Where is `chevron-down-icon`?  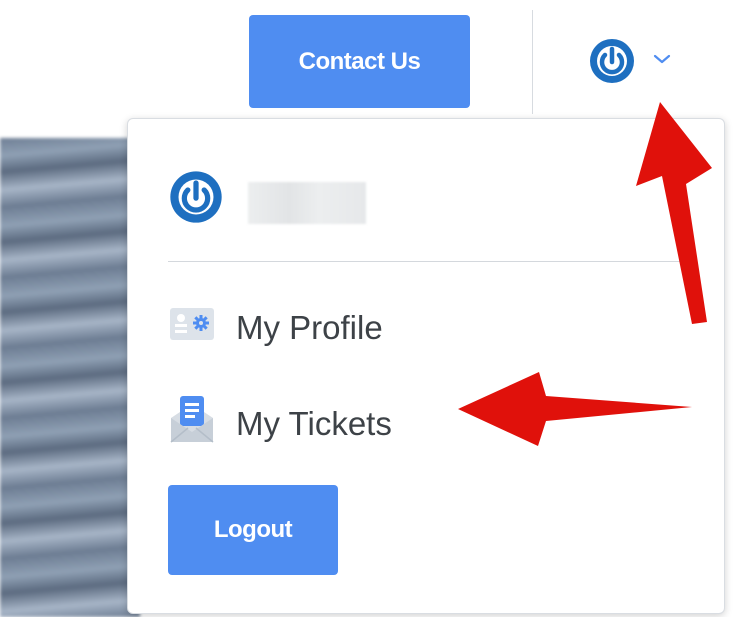
chevron-down-icon is located at coordinates (662, 61).